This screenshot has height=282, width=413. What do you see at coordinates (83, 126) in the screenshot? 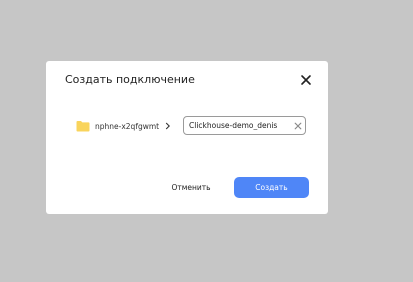
I see `folder-icon` at bounding box center [83, 126].